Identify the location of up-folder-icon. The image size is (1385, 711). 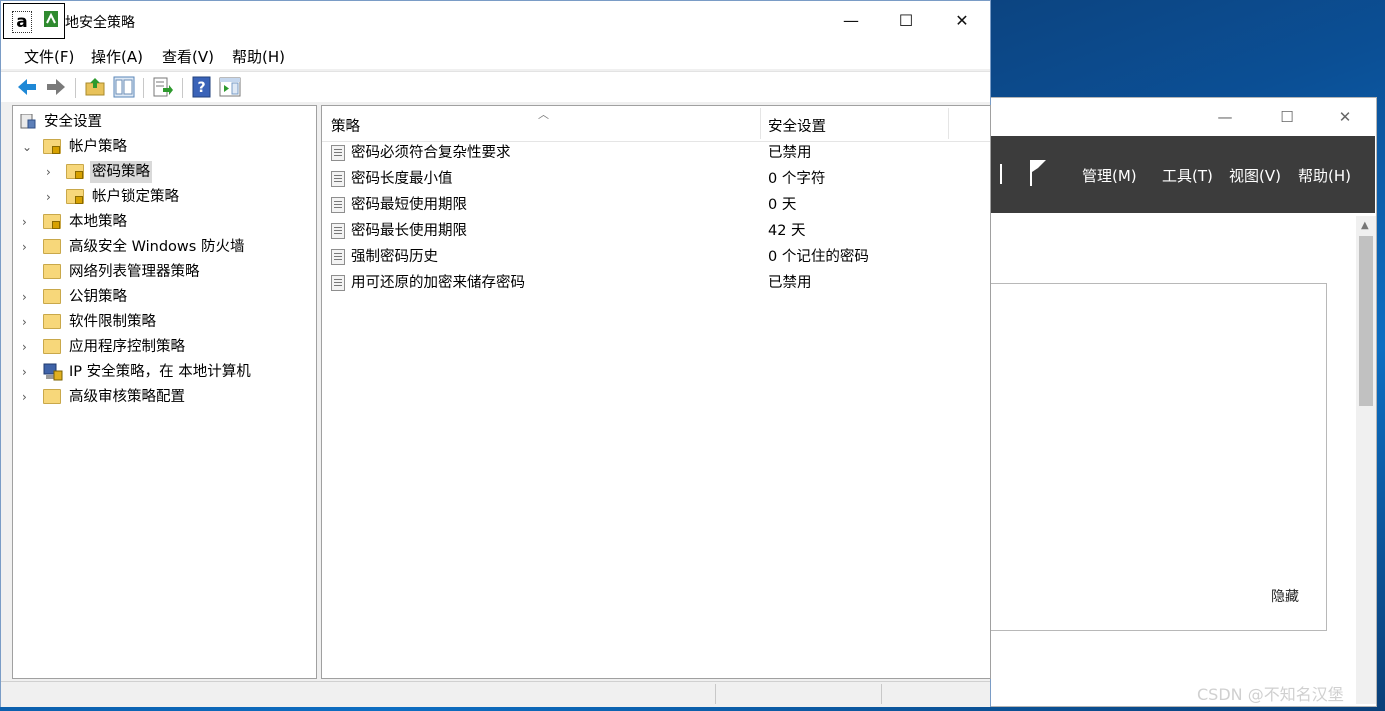
(95, 87).